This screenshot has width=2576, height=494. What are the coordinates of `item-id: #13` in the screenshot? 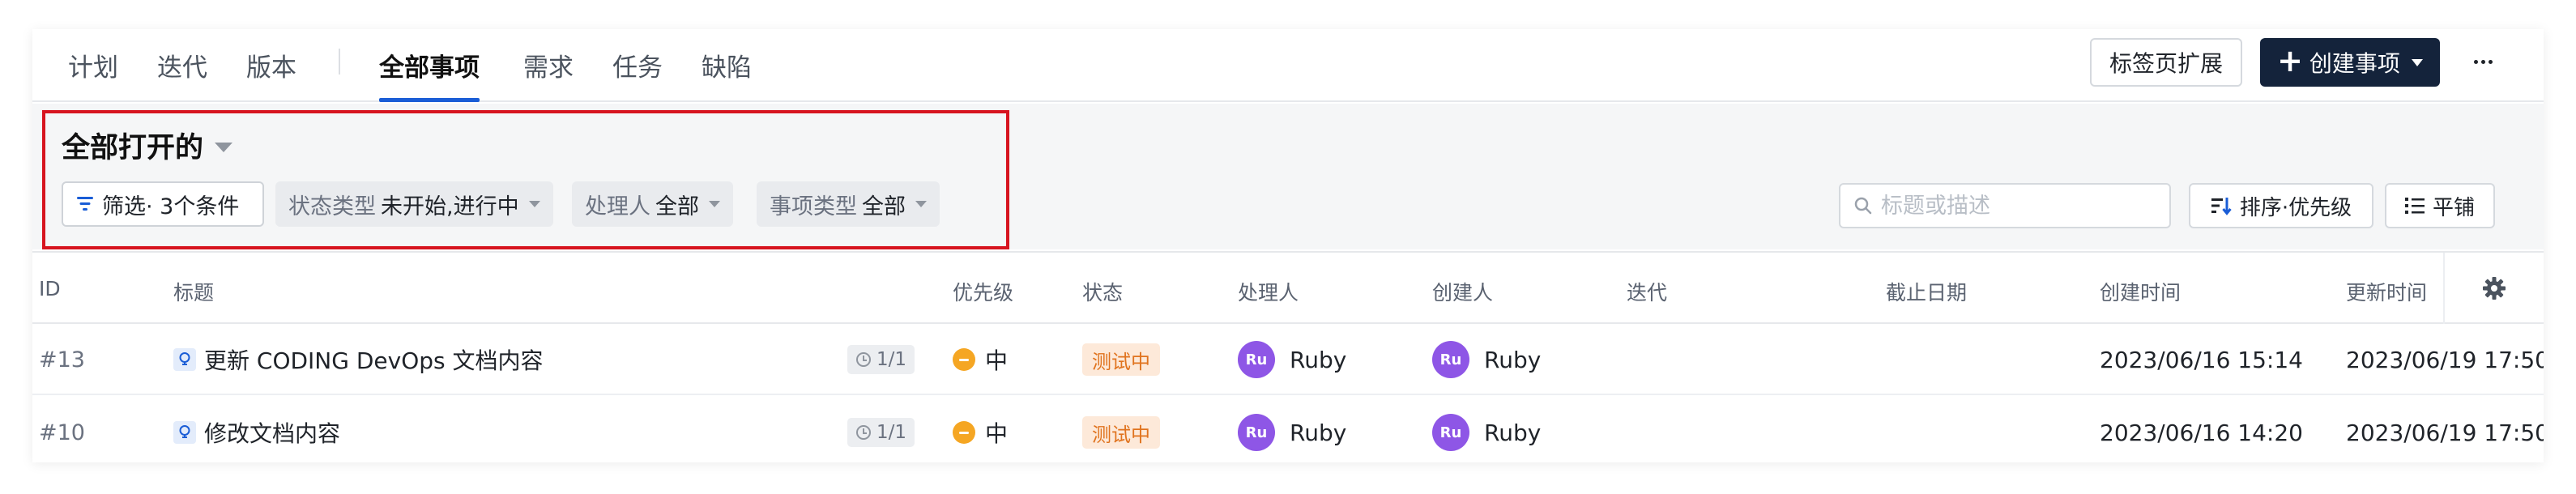 It's located at (62, 359).